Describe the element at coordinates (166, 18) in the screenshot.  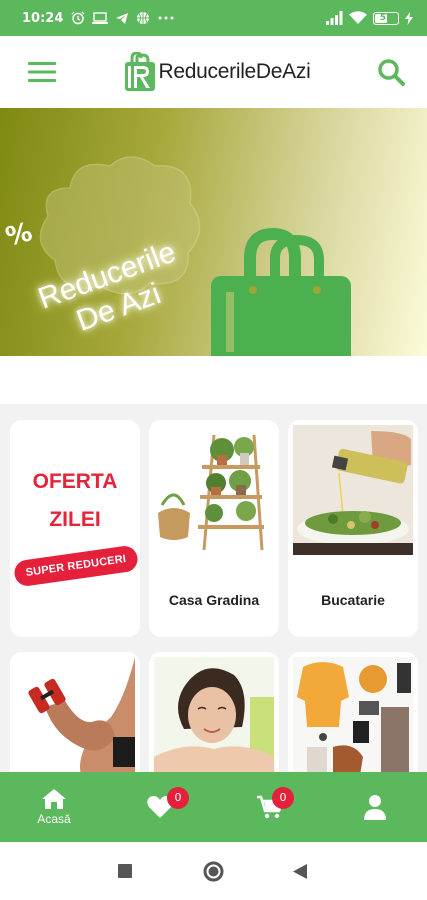
I see `more-dots-icon` at that location.